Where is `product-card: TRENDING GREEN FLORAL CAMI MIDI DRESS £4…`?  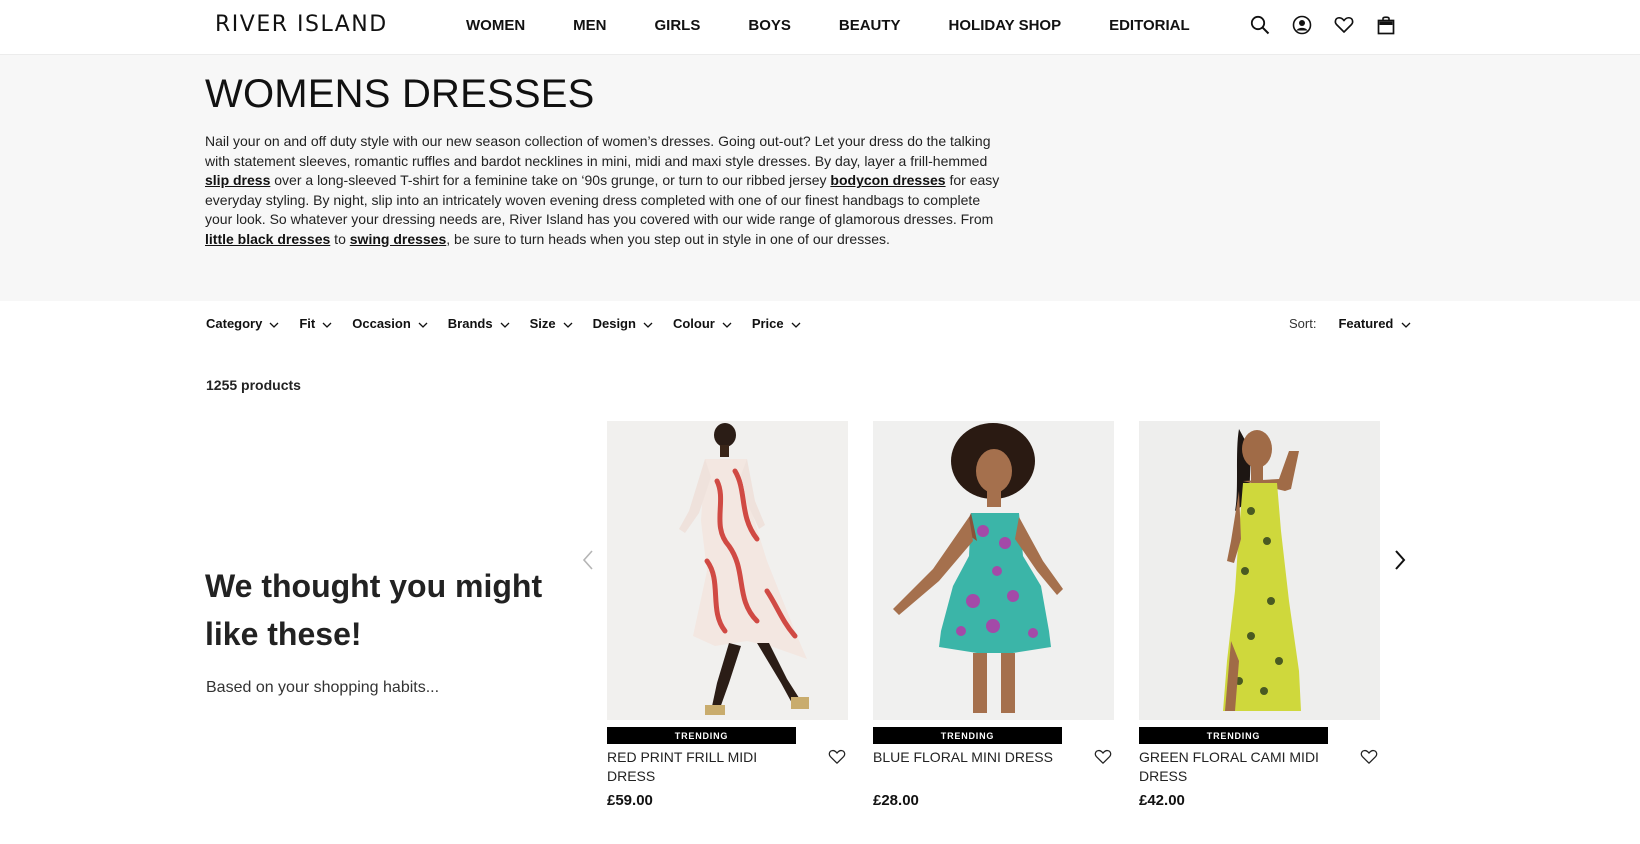
product-card: TRENDING GREEN FLORAL CAMI MIDI DRESS £4… is located at coordinates (1259, 615).